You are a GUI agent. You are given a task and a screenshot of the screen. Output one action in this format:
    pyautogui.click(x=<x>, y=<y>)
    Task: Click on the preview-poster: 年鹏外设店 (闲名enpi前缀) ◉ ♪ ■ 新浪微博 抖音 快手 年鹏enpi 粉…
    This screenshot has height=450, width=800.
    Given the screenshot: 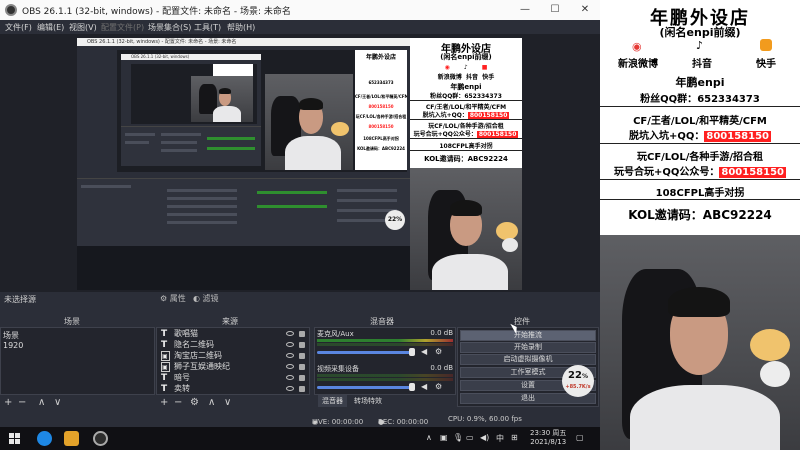 What is the action you would take?
    pyautogui.click(x=466, y=103)
    